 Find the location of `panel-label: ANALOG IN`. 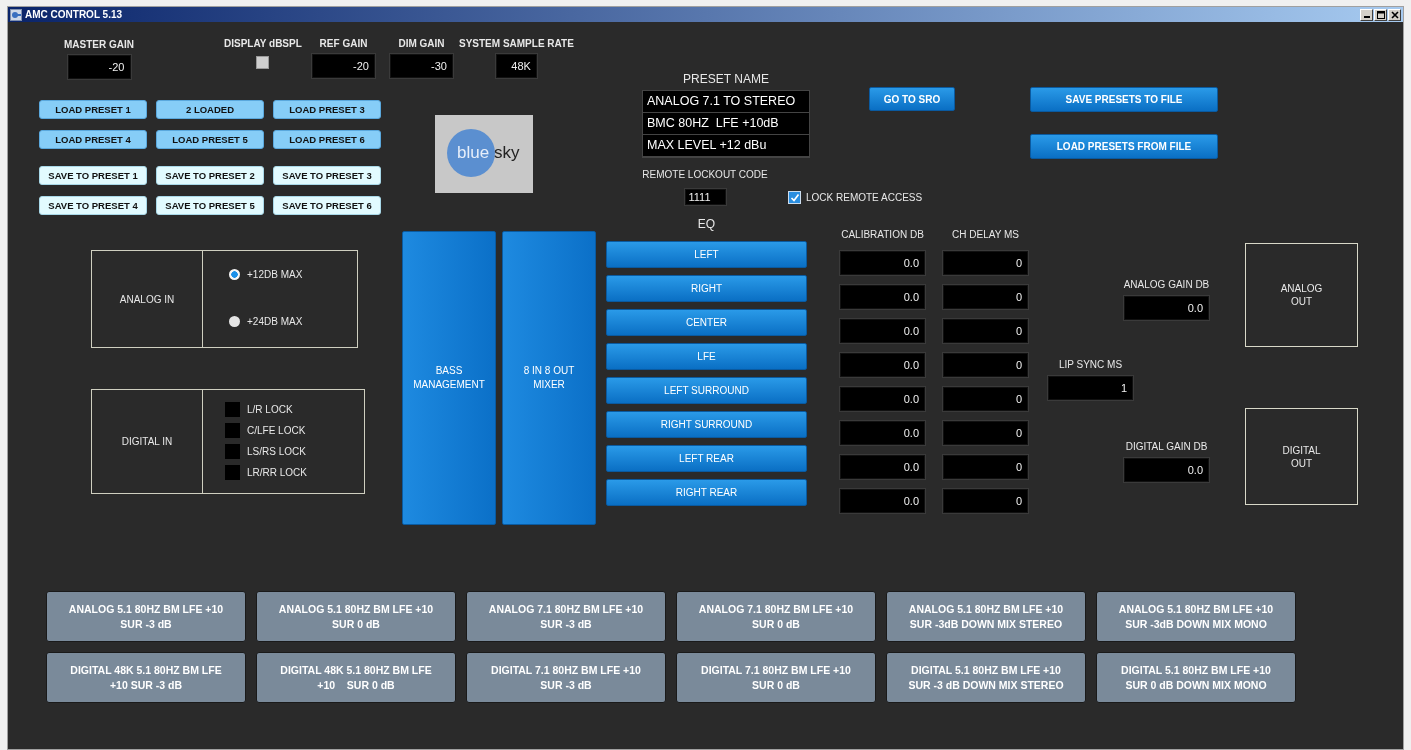

panel-label: ANALOG IN is located at coordinates (147, 299).